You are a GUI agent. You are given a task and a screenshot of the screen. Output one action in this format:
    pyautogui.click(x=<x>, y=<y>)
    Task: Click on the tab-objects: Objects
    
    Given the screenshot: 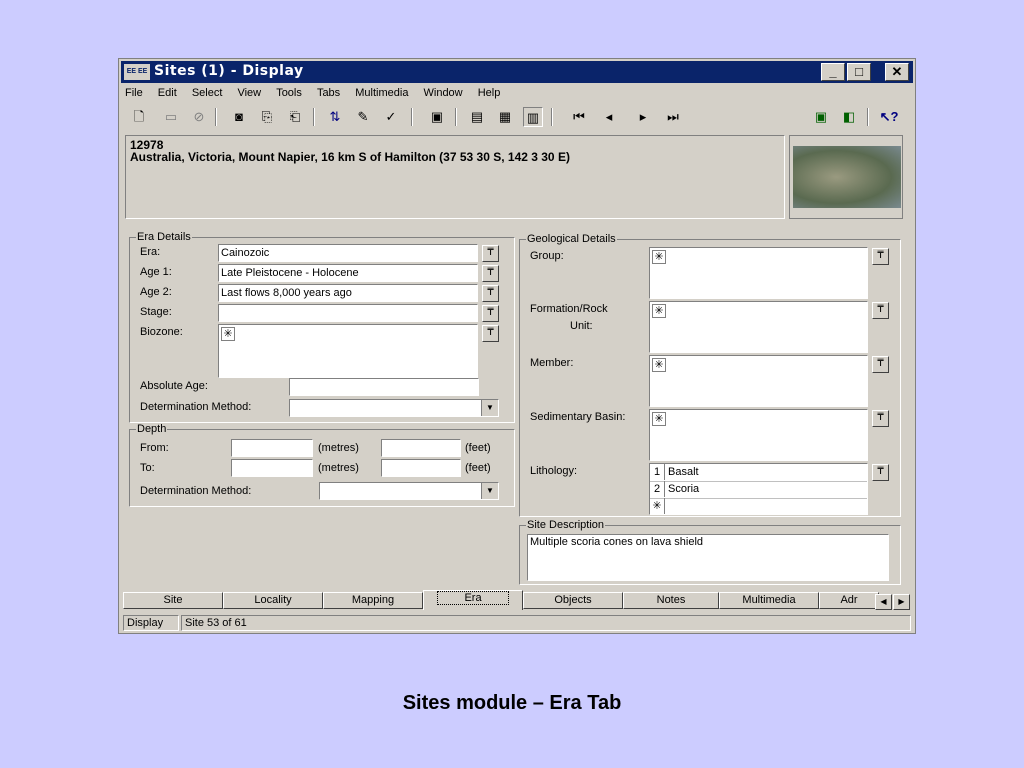 What is the action you would take?
    pyautogui.click(x=573, y=600)
    